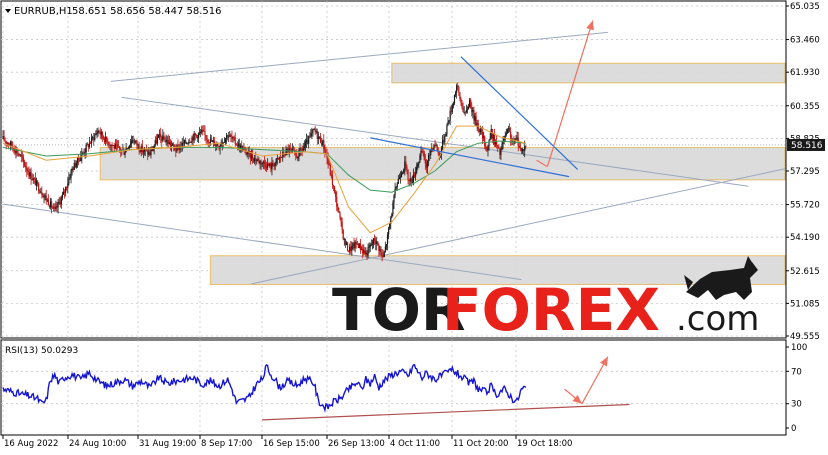  I want to click on price-tick-label: 55.720, so click(805, 206).